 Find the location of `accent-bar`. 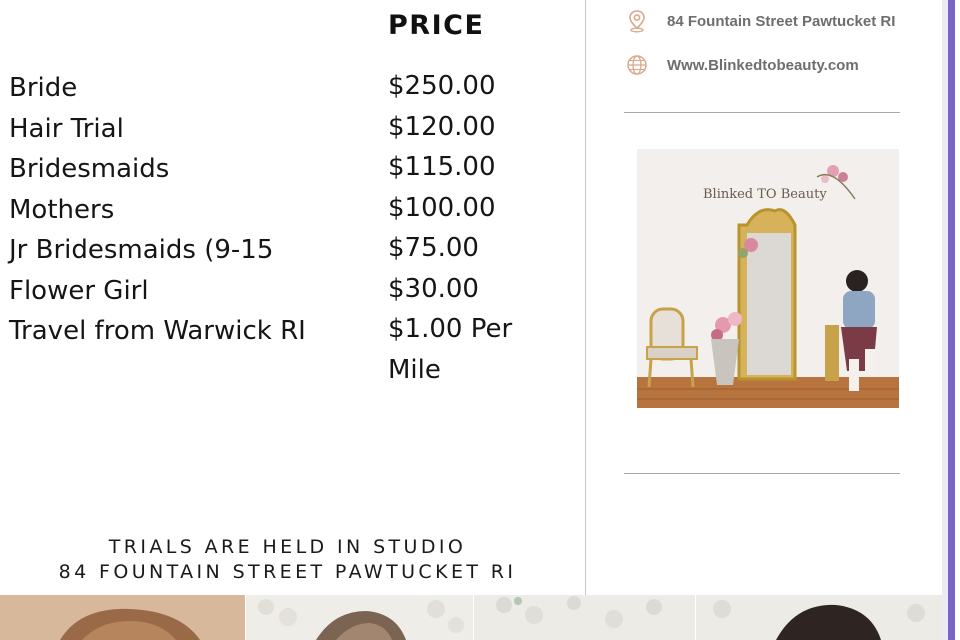

accent-bar is located at coordinates (951, 320).